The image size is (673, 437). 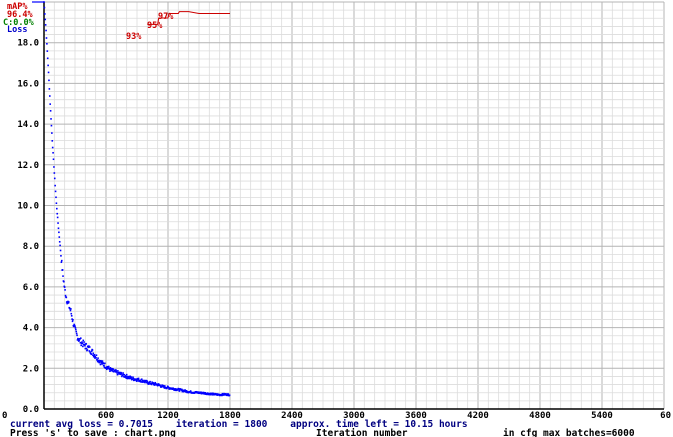 What do you see at coordinates (93, 432) in the screenshot?
I see `status-save-hint: Press 's' to save : chart.png` at bounding box center [93, 432].